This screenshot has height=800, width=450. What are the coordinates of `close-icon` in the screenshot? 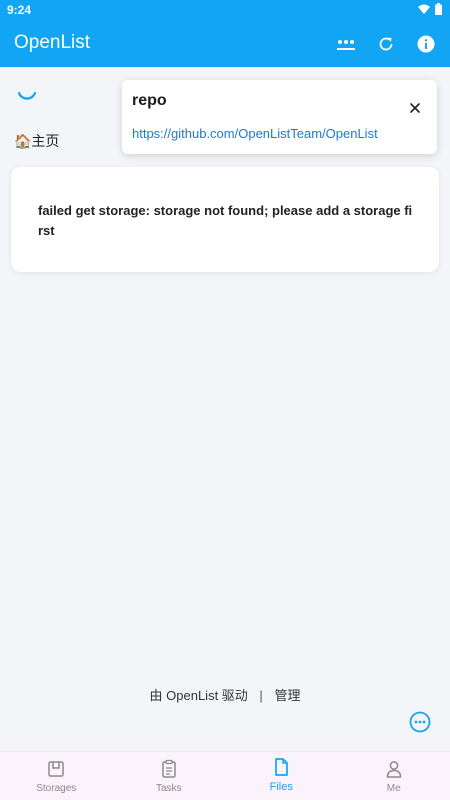 It's located at (415, 108).